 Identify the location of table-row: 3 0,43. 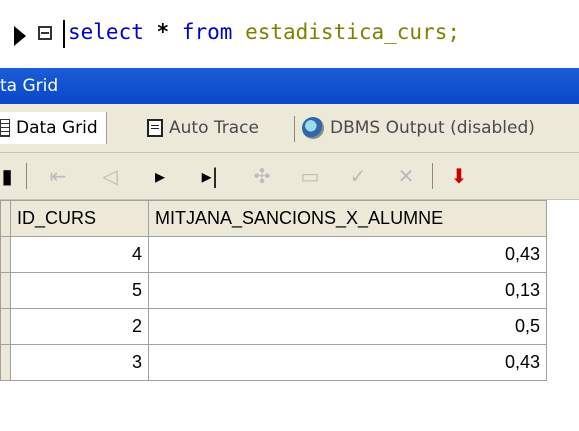
(273, 362).